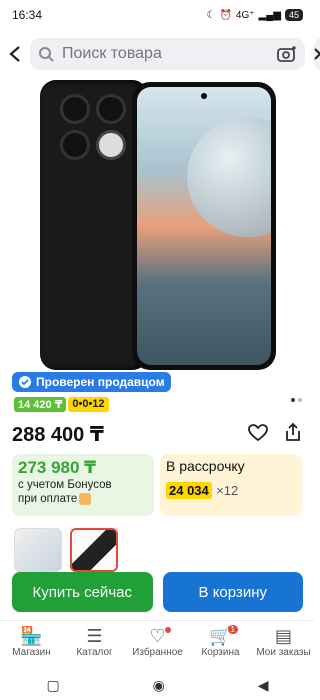 This screenshot has width=320, height=700. I want to click on share-icon, so click(293, 431).